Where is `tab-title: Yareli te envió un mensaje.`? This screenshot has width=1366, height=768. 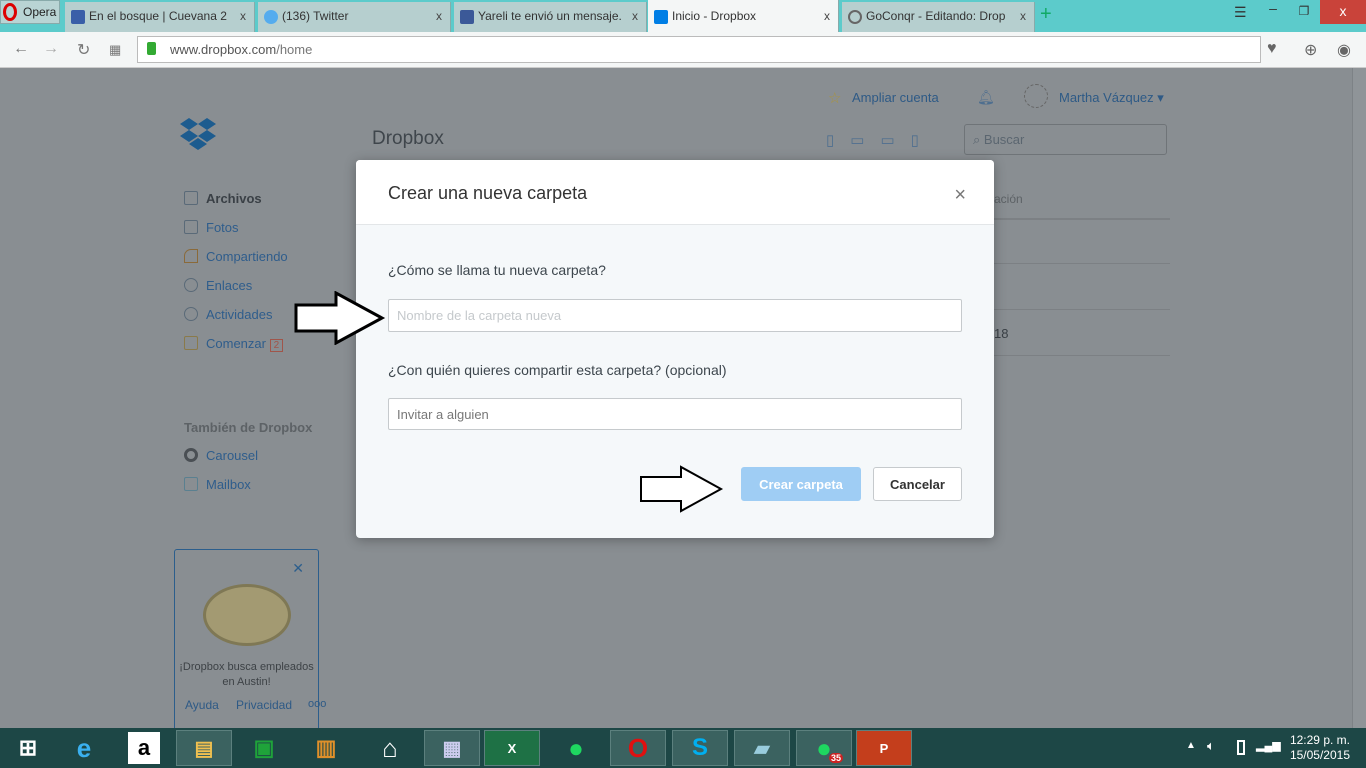
tab-title: Yareli te envió un mensaje. is located at coordinates (550, 16).